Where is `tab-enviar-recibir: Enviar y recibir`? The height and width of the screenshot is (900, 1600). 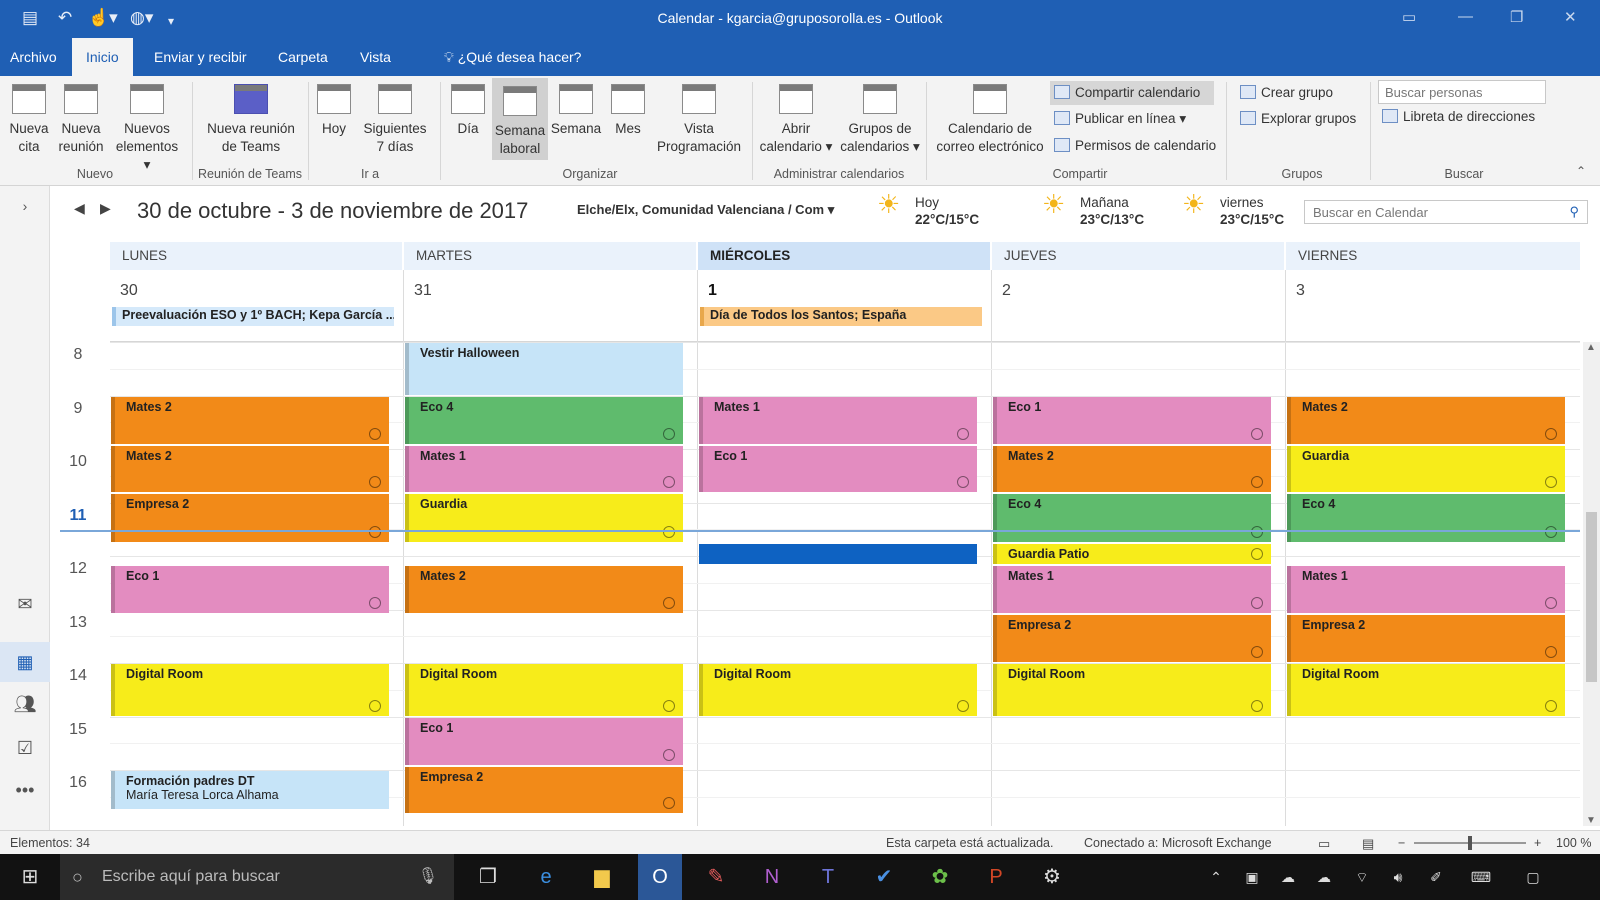 tab-enviar-recibir: Enviar y recibir is located at coordinates (200, 57).